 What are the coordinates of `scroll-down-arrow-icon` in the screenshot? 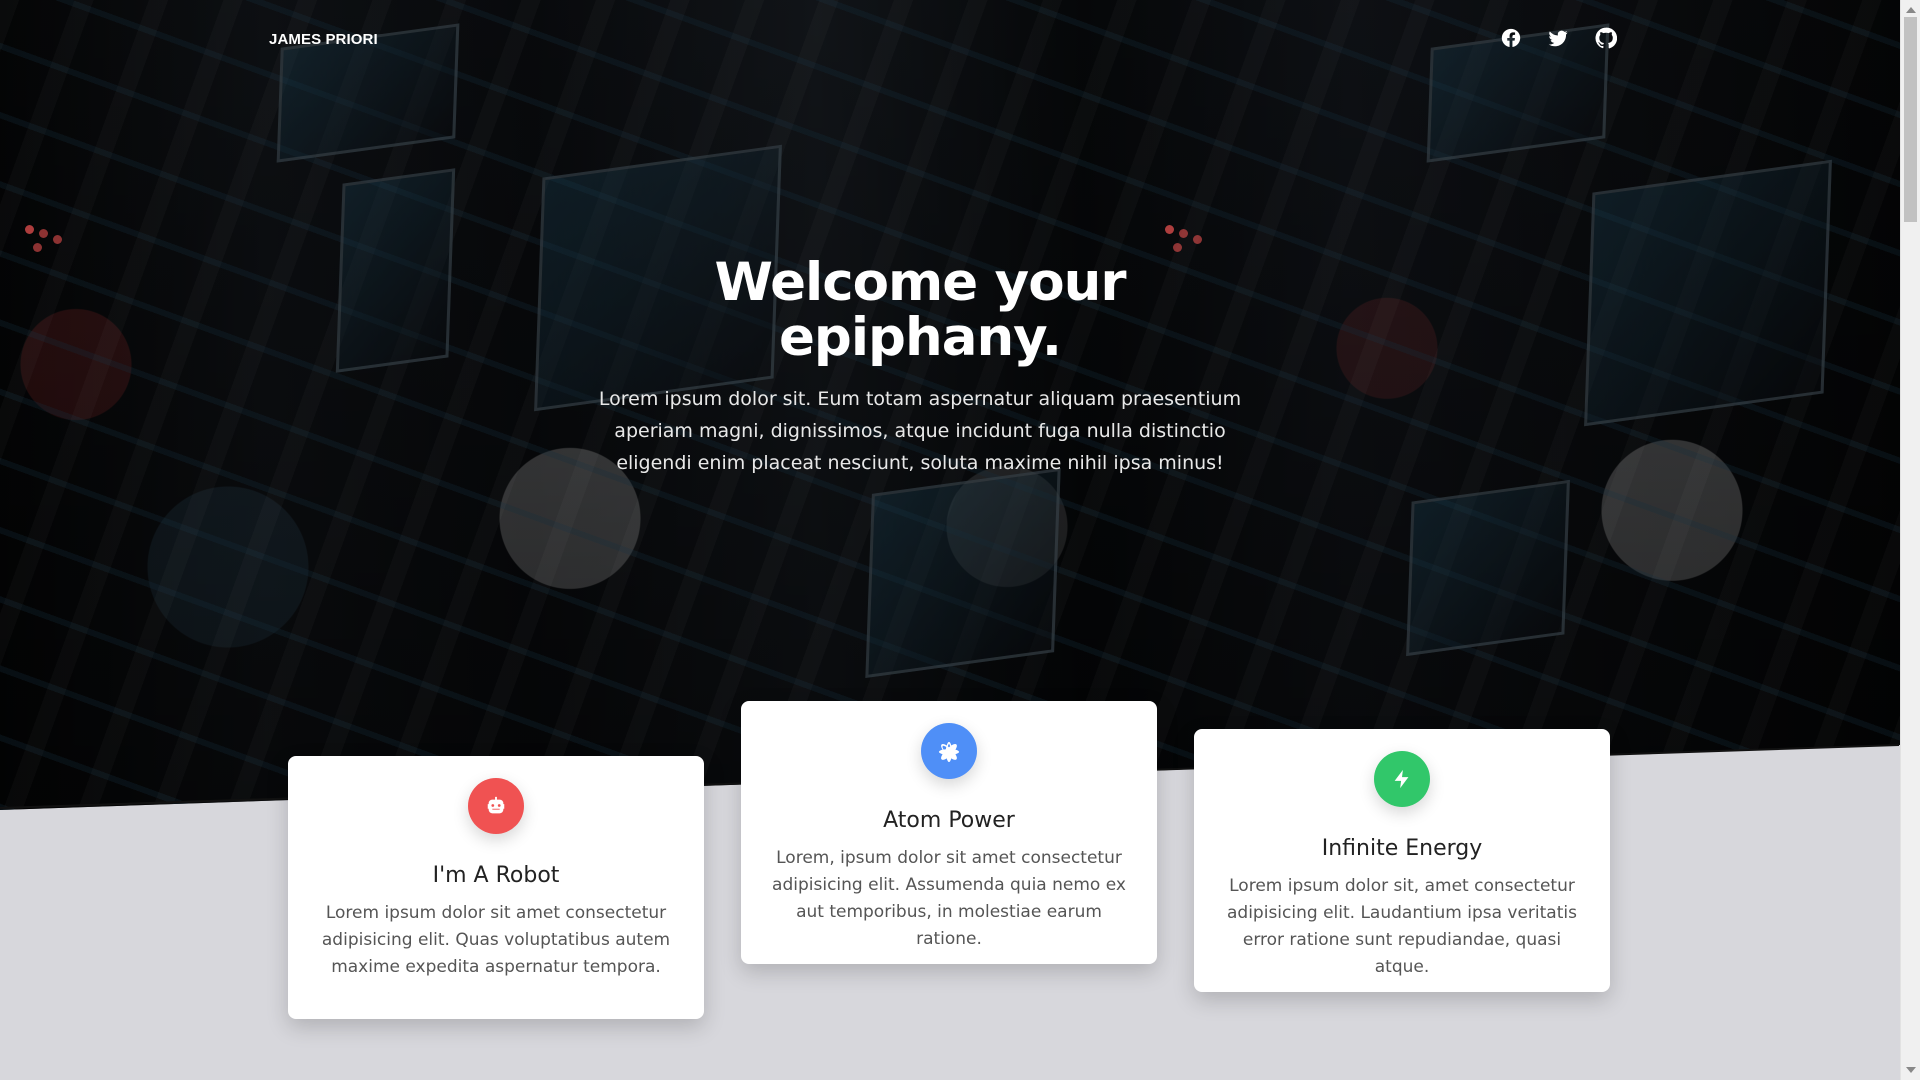 It's located at (1911, 1070).